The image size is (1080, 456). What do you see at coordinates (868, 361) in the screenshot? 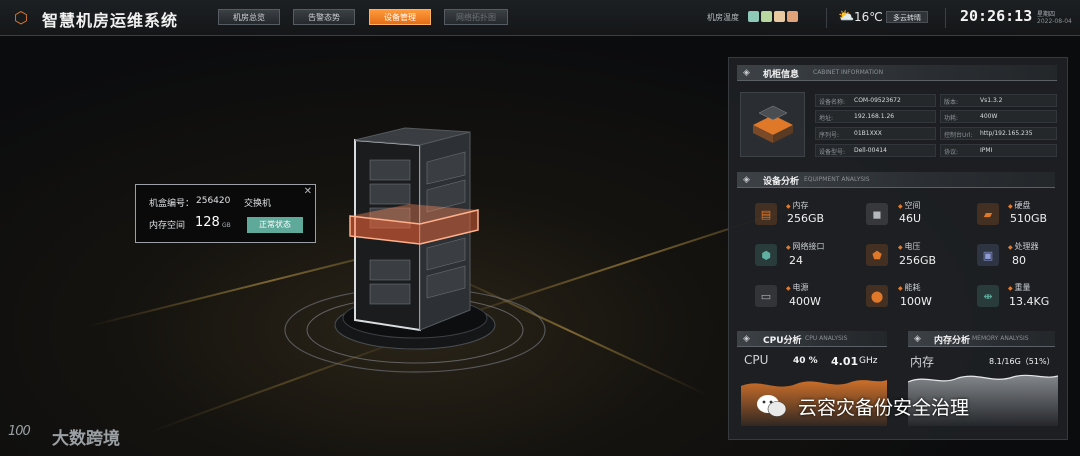
I see `cpu-frequency-unit: GHz` at bounding box center [868, 361].